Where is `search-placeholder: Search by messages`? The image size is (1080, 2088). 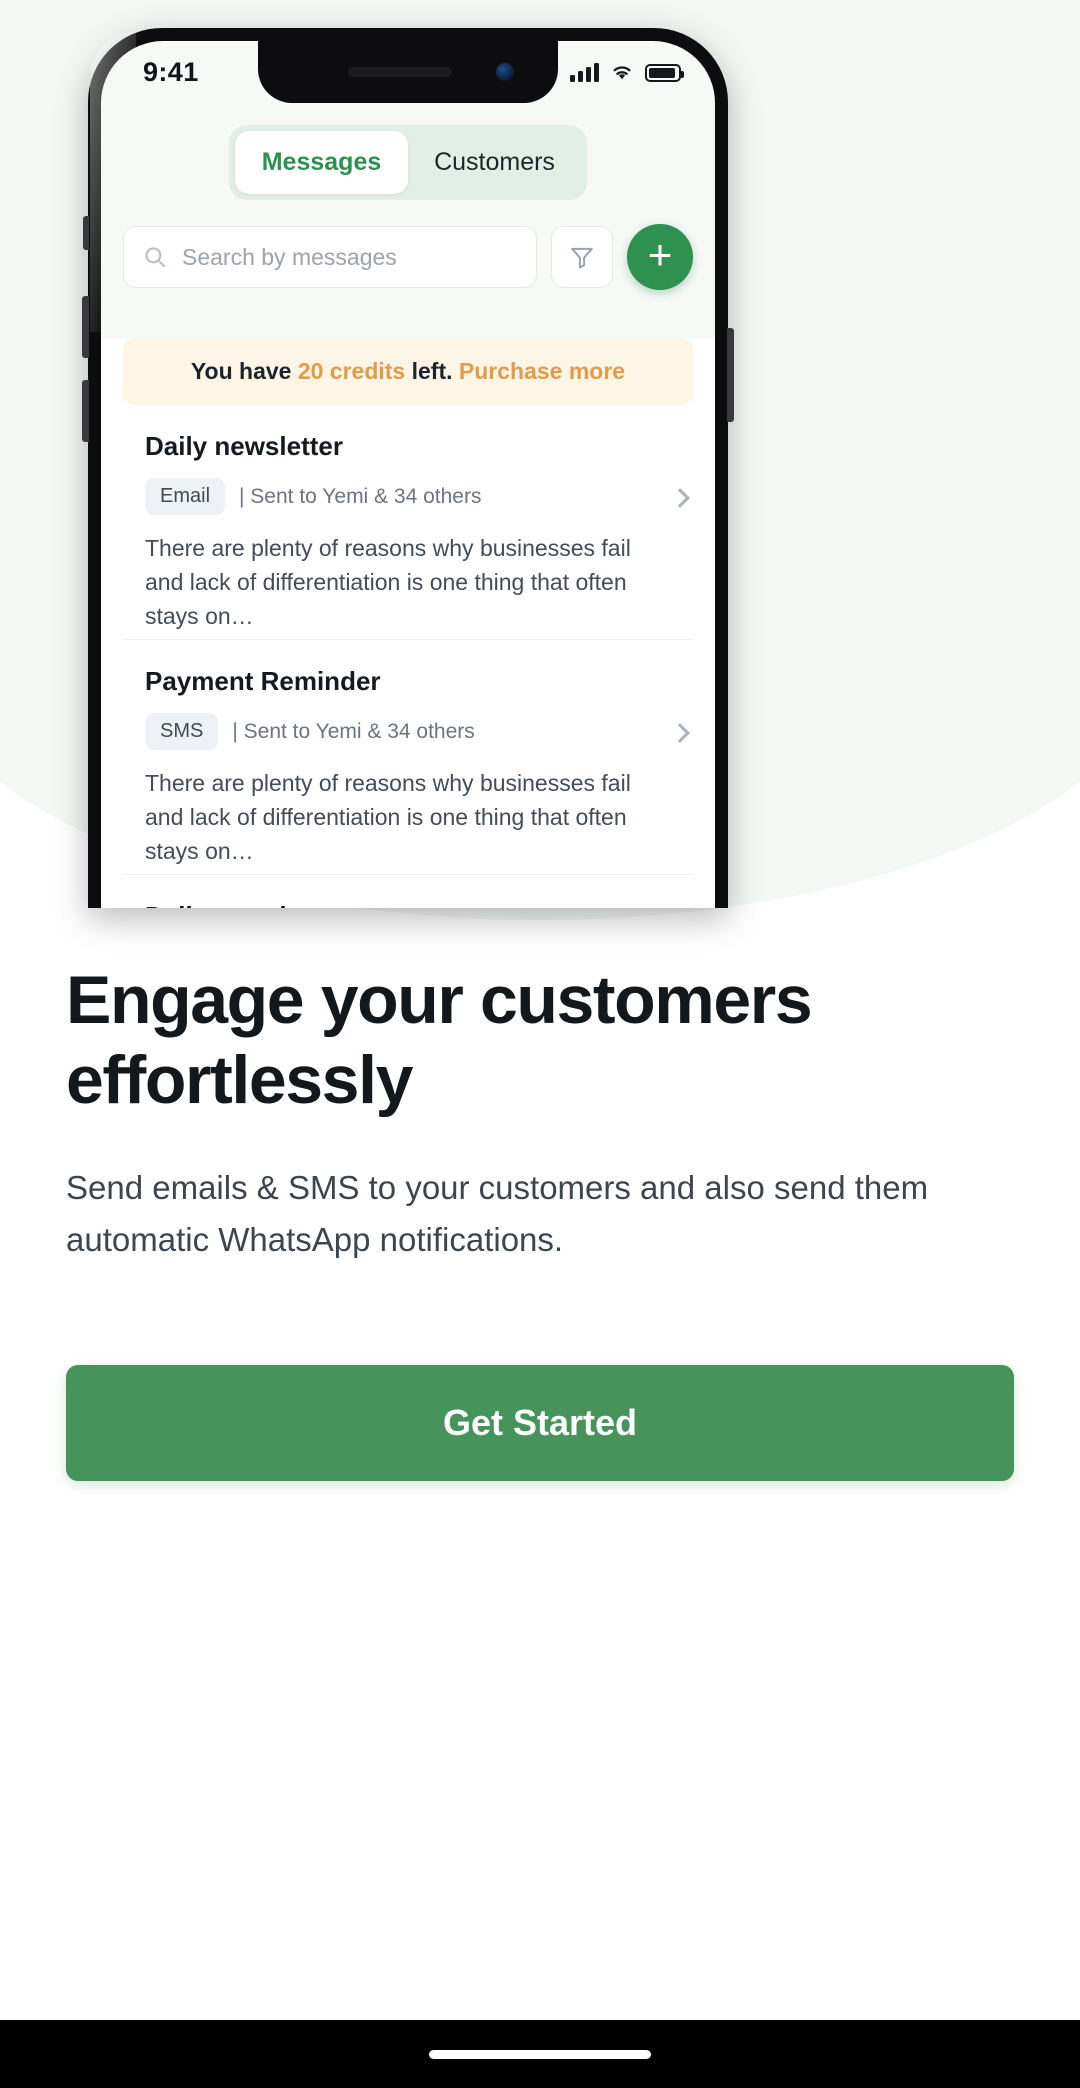 search-placeholder: Search by messages is located at coordinates (289, 256).